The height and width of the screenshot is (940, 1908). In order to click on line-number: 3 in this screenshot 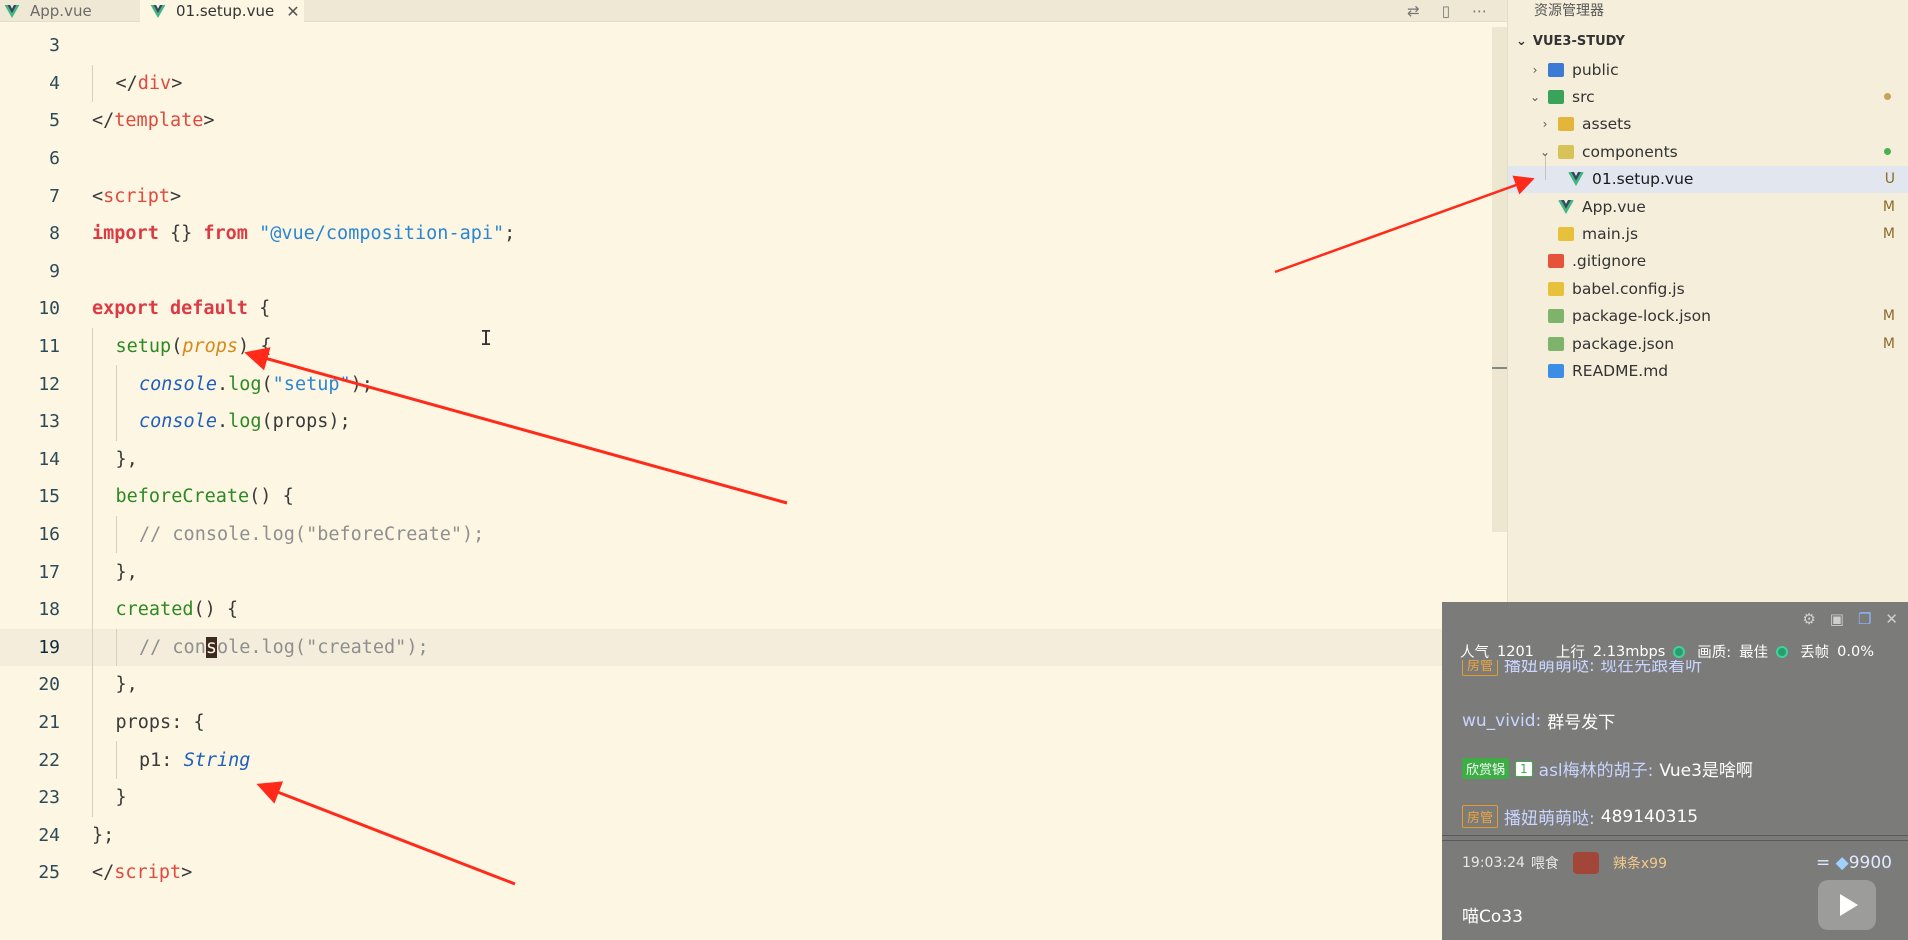, I will do `click(54, 46)`.